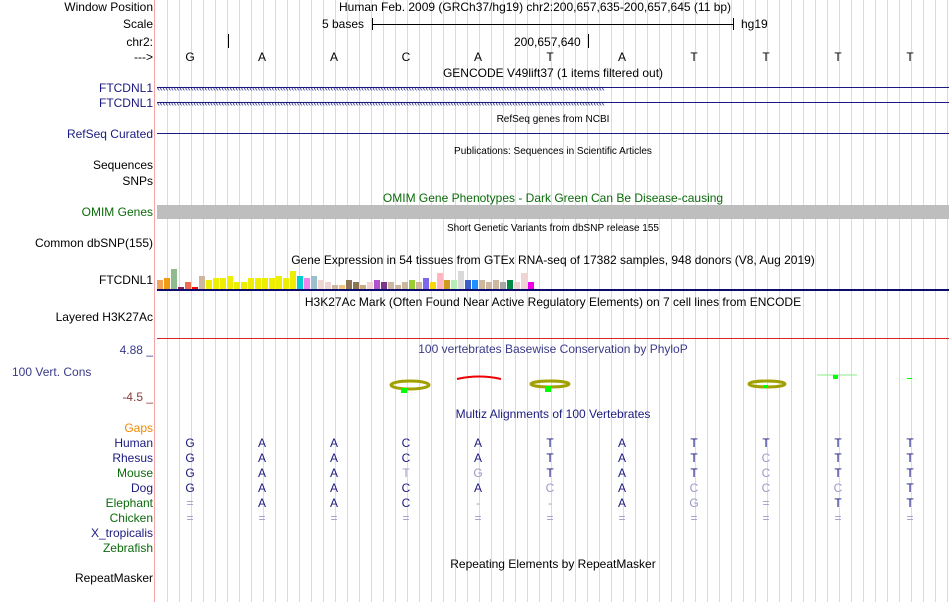 This screenshot has width=950, height=602. Describe the element at coordinates (190, 443) in the screenshot. I see `aligned-base: G` at that location.